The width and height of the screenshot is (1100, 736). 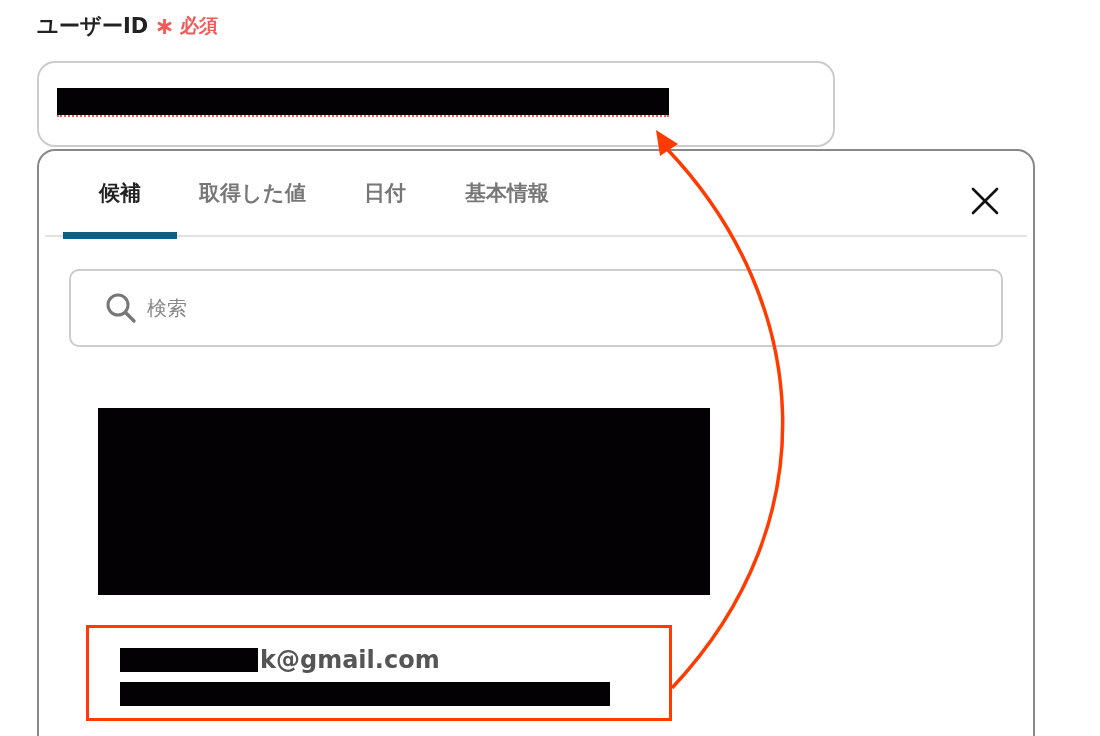 I want to click on required-mark: ∗, so click(x=164, y=26).